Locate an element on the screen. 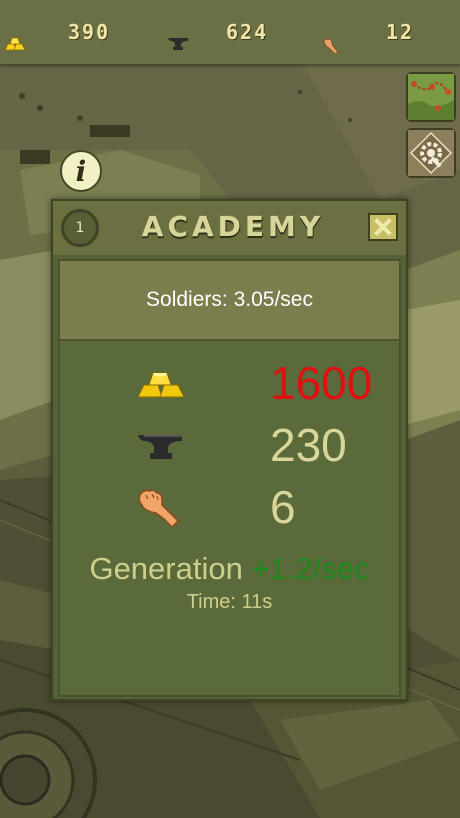 This screenshot has width=460, height=818. map-icon is located at coordinates (431, 97).